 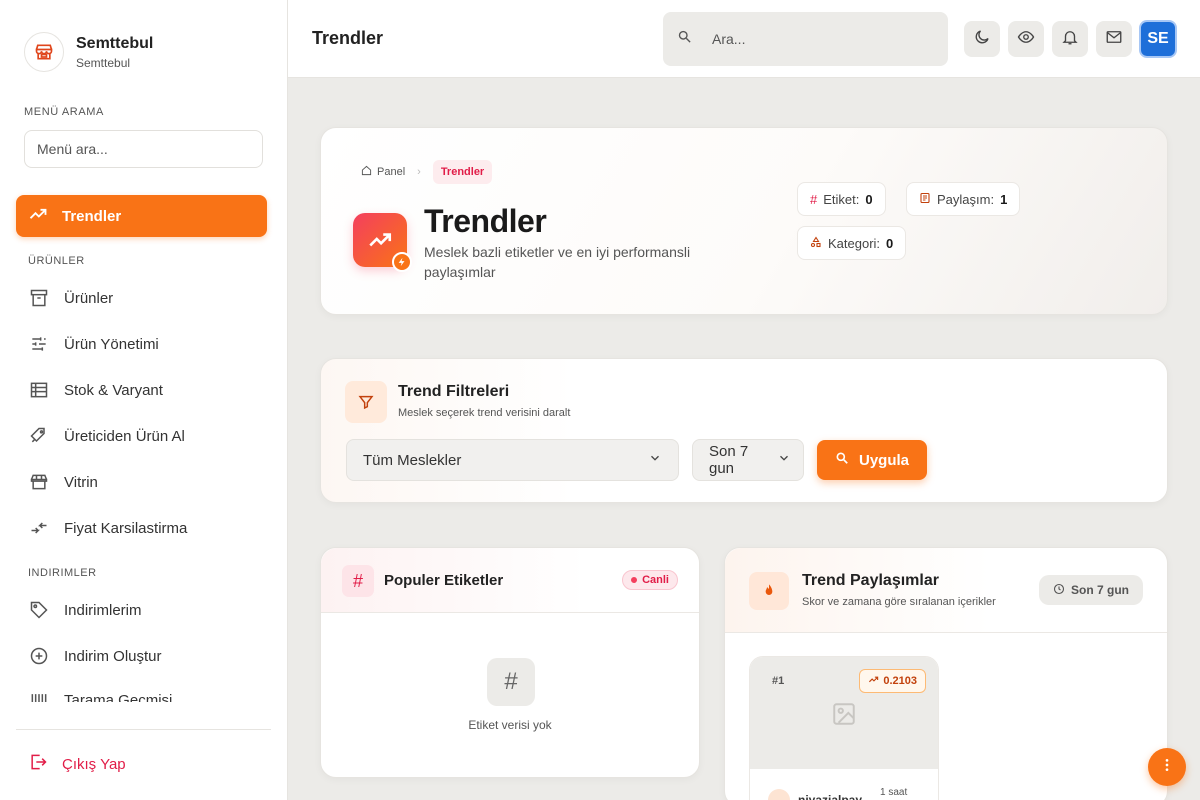 What do you see at coordinates (854, 243) in the screenshot?
I see `stat-label: Kategori:` at bounding box center [854, 243].